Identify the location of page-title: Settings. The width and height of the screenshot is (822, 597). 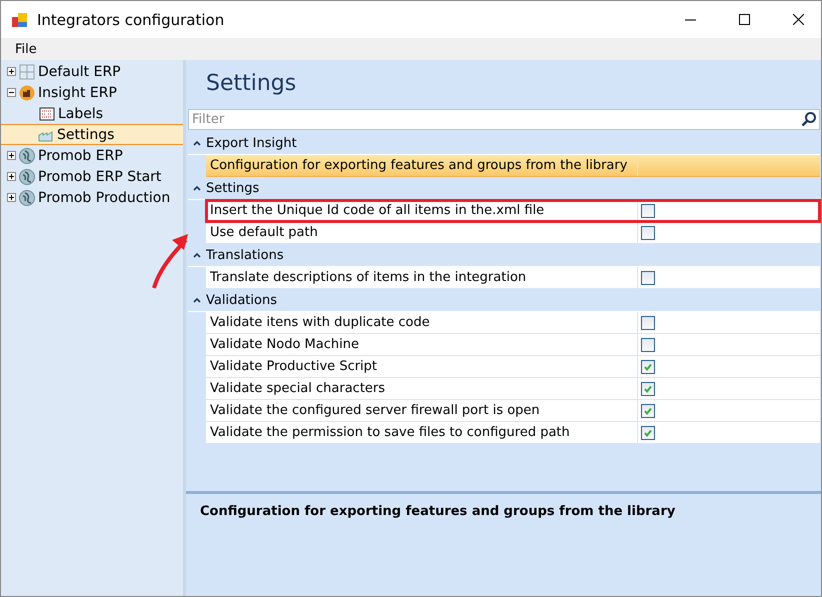
(251, 84).